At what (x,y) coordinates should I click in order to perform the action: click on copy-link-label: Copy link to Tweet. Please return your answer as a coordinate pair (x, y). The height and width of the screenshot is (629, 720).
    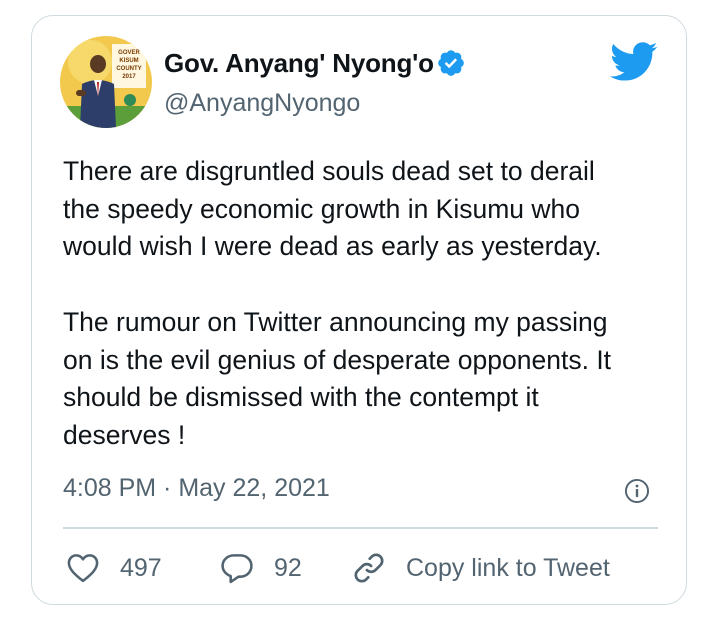
    Looking at the image, I should click on (508, 567).